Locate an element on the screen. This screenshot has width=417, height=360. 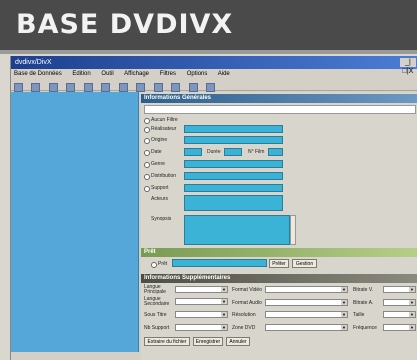
primary-language-select: ▼ is located at coordinates (201, 289).